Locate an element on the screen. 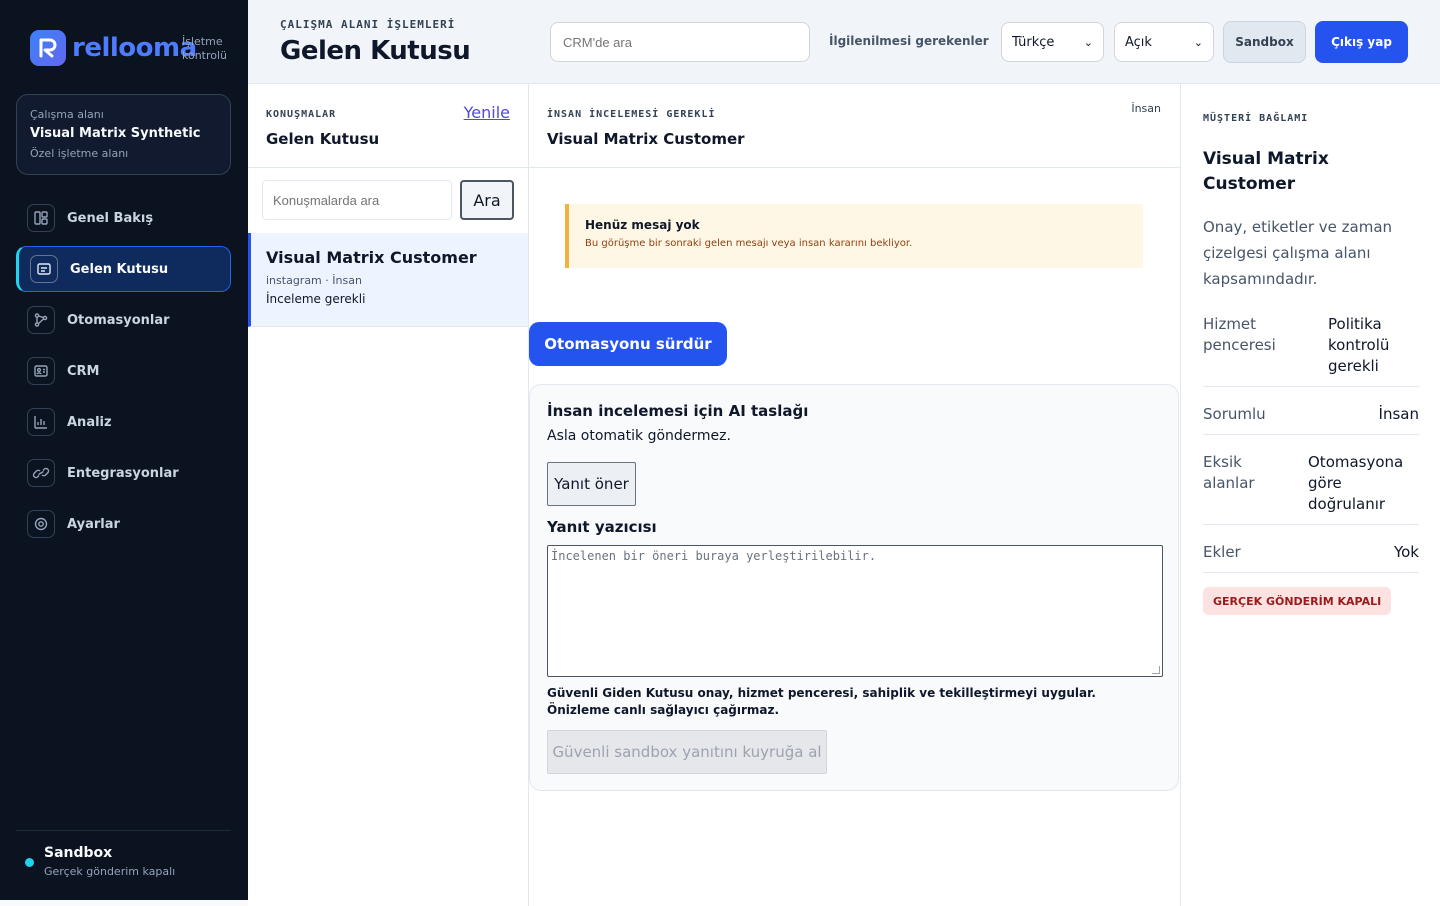  sidebar-item-label: Genel Bakış is located at coordinates (110, 218).